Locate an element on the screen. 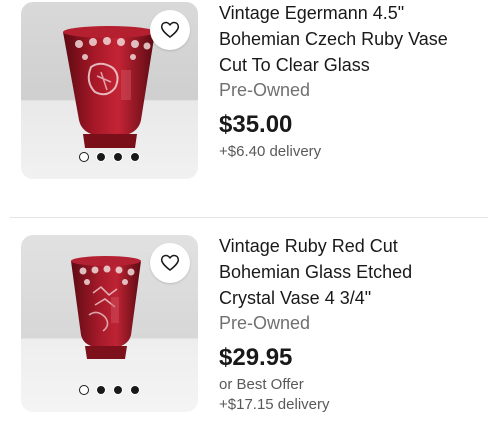 The height and width of the screenshot is (433, 498). listing-price: $35.00 is located at coordinates (256, 124).